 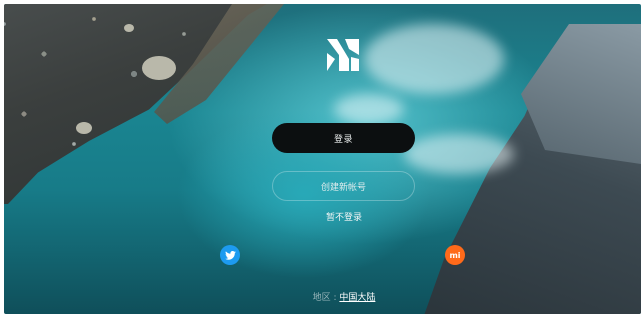 I want to click on region-value: 中国大陆, so click(x=357, y=298).